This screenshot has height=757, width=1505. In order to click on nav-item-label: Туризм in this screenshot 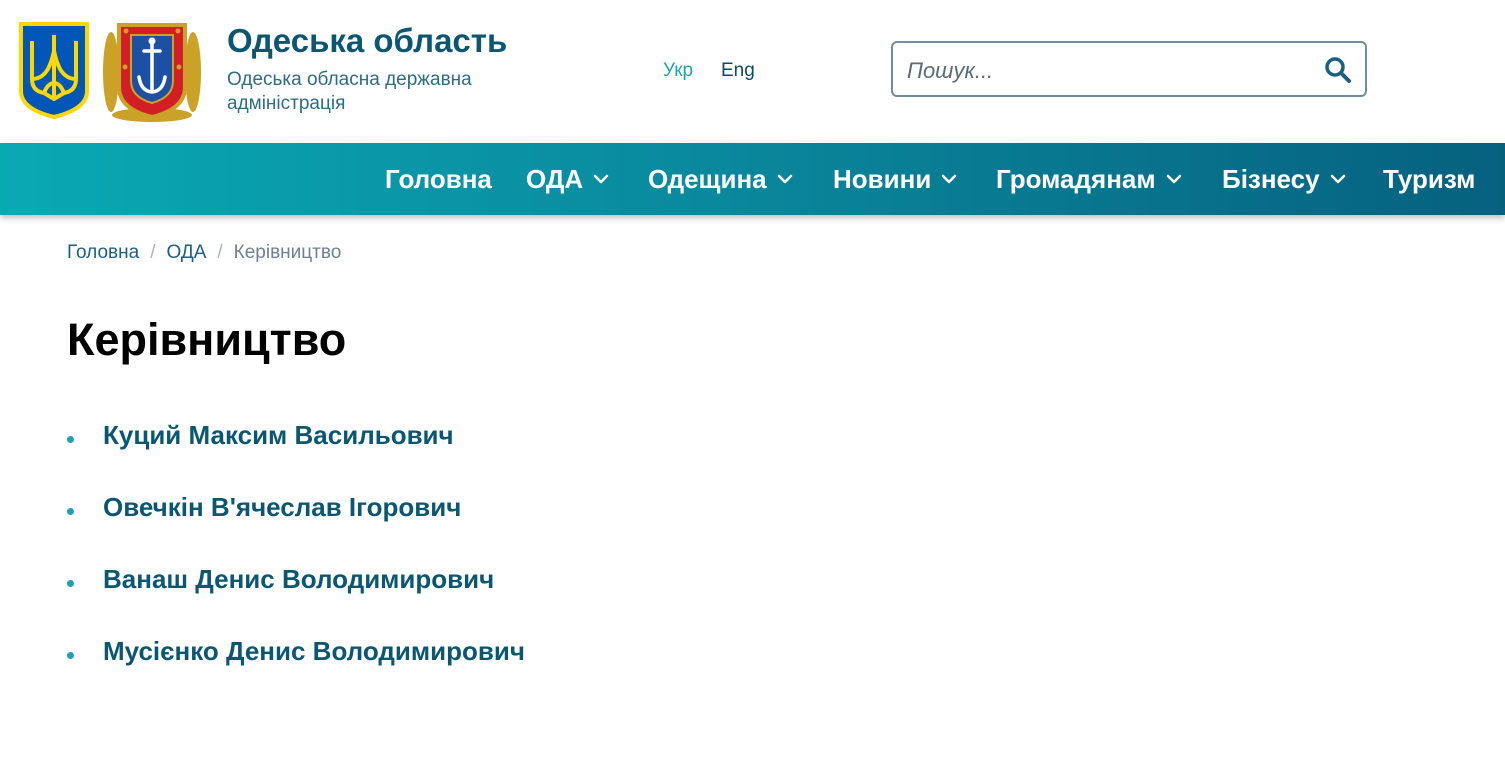, I will do `click(1429, 179)`.